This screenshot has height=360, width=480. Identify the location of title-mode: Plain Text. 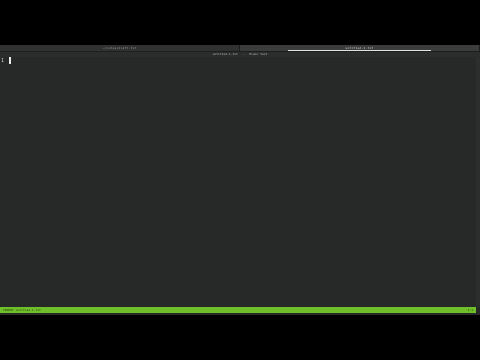
(258, 54).